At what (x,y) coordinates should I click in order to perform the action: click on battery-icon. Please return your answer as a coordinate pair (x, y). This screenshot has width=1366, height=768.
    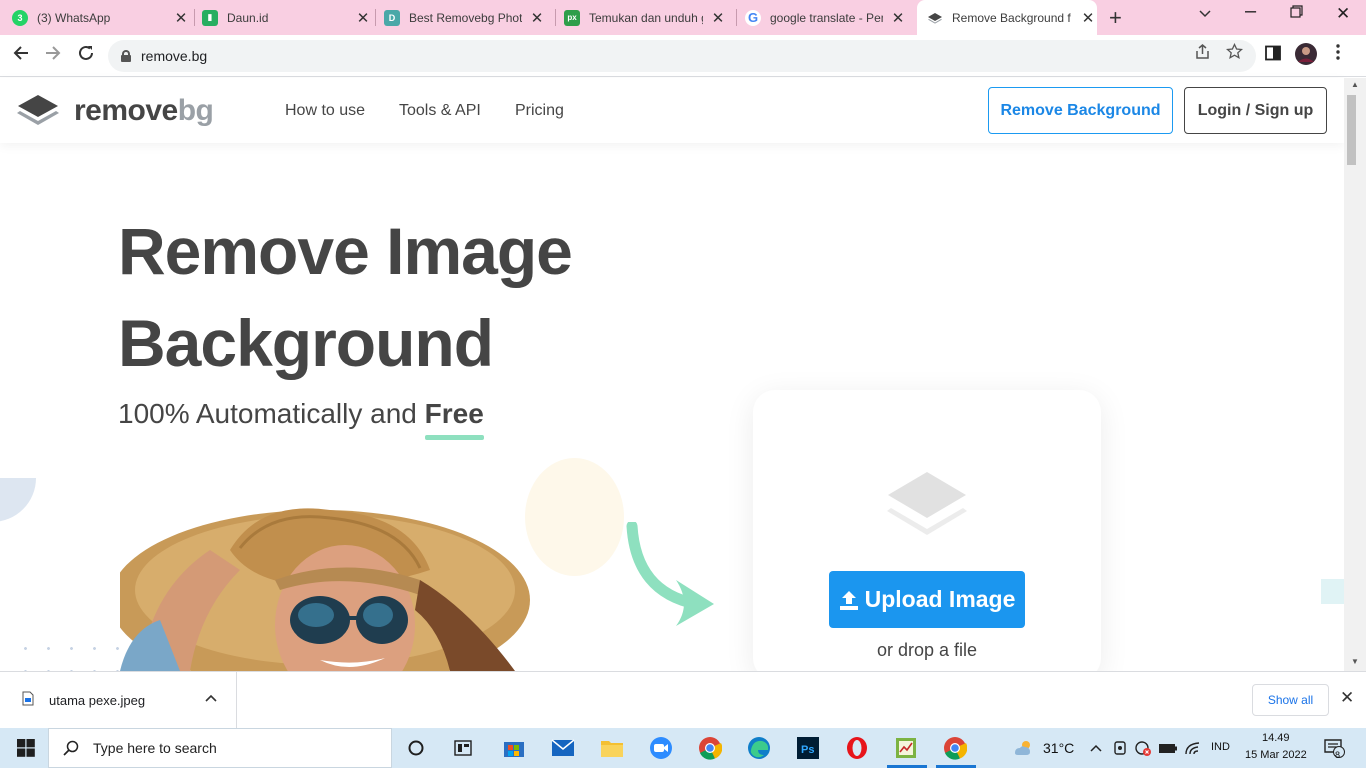
    Looking at the image, I should click on (1168, 748).